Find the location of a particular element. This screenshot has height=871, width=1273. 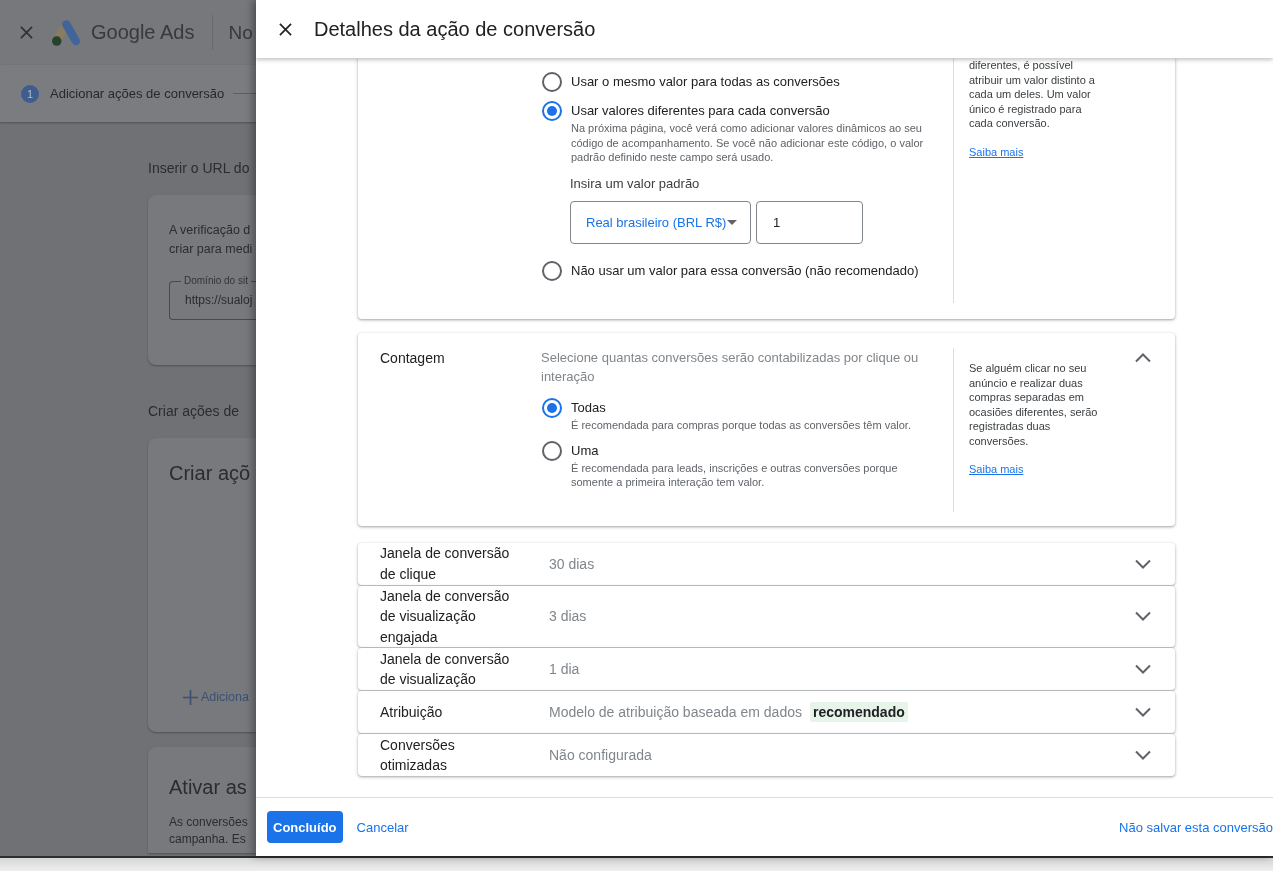

setting-row: Janela de conversão de visualização 1 dia is located at coordinates (766, 669).